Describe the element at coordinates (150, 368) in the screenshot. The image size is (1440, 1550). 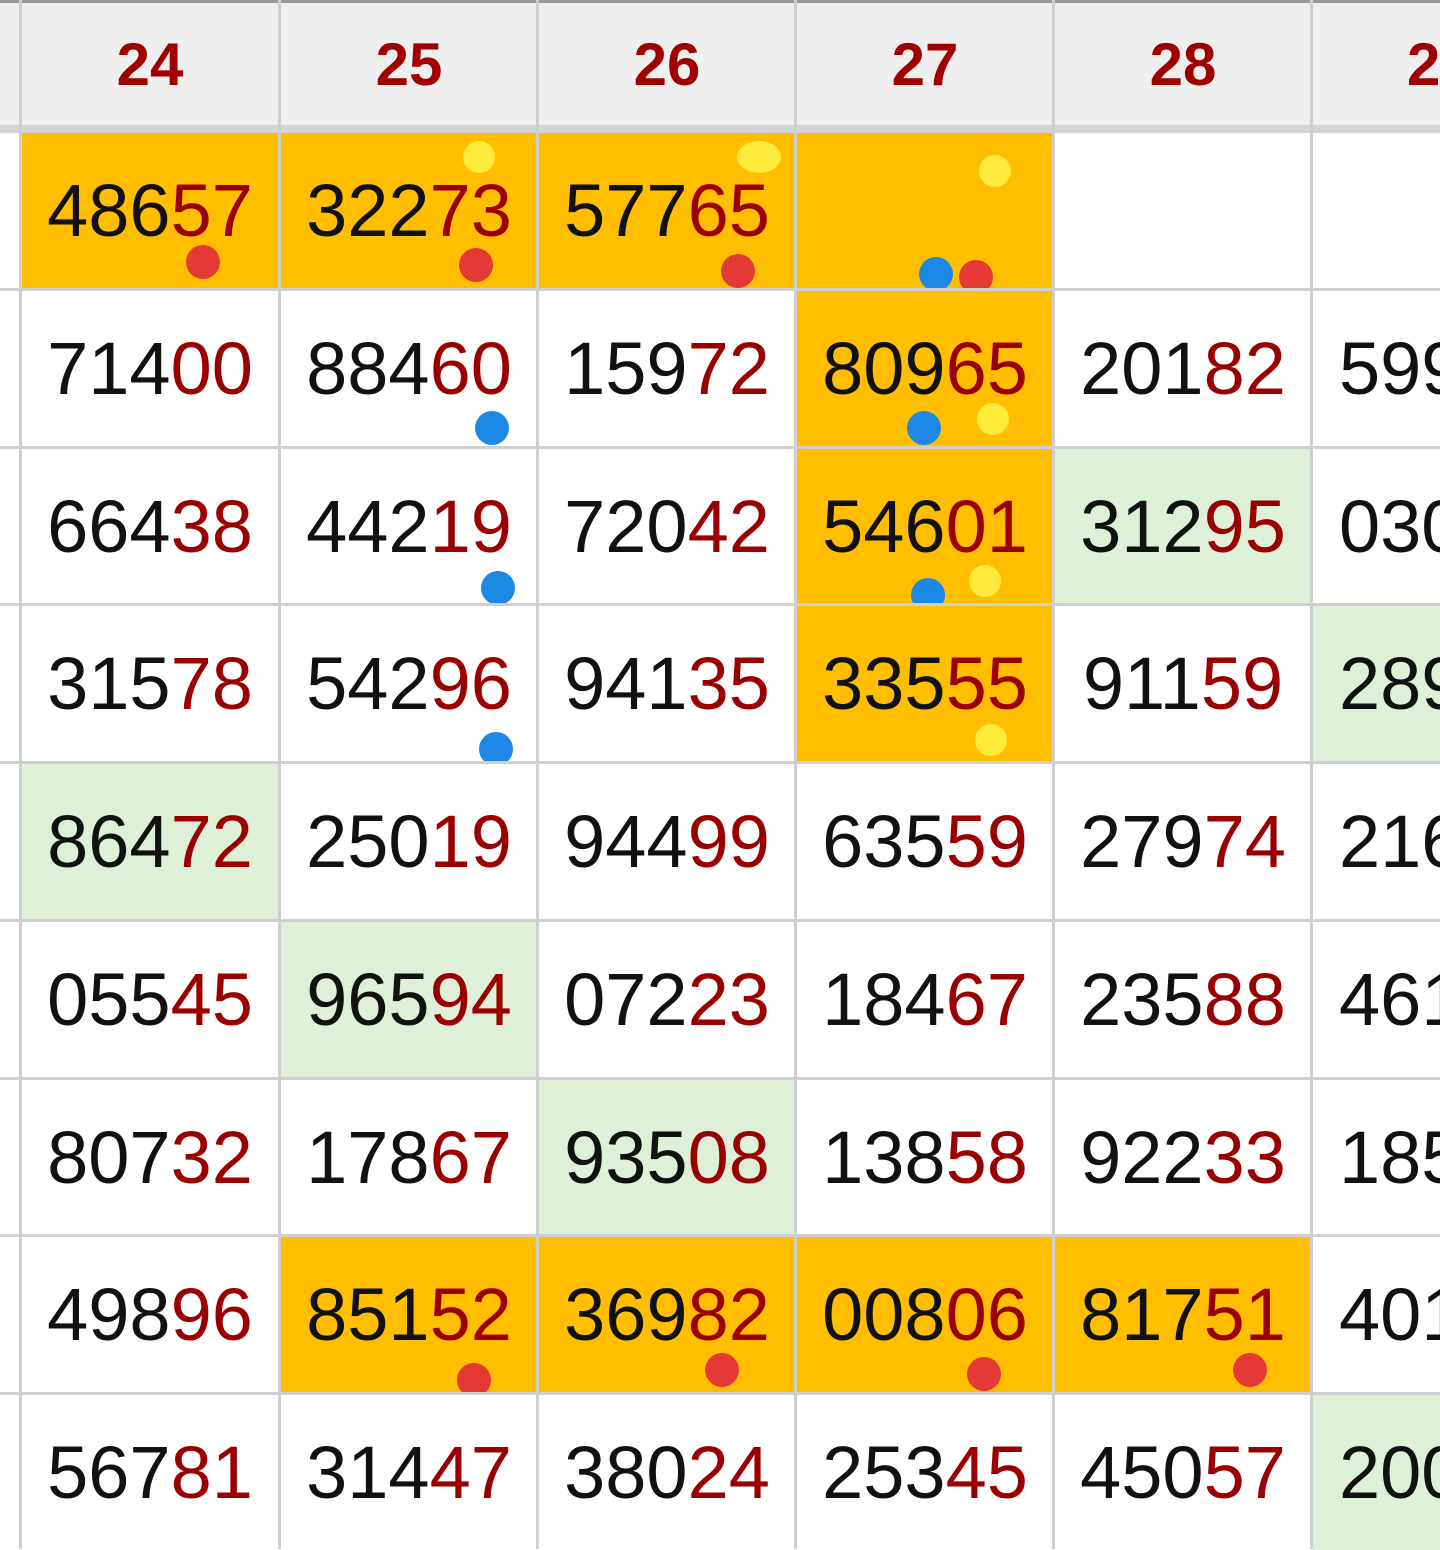
I see `result-cell: 714 00` at that location.